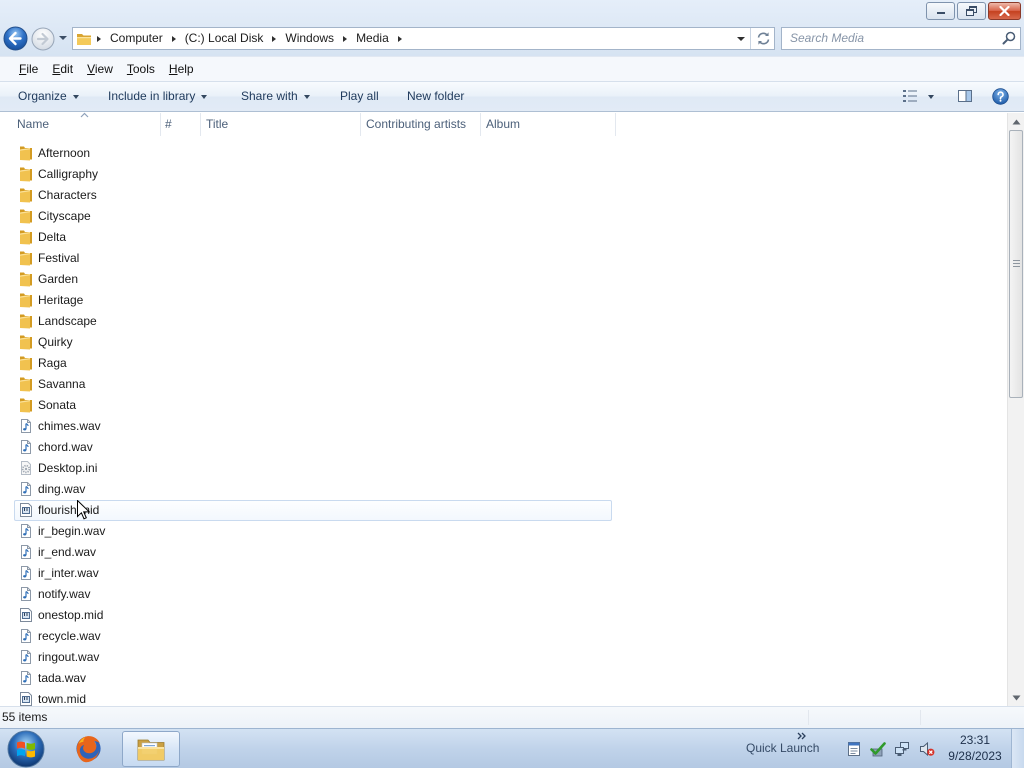 The height and width of the screenshot is (769, 1024). What do you see at coordinates (313, 342) in the screenshot?
I see `file-row: Quirky` at bounding box center [313, 342].